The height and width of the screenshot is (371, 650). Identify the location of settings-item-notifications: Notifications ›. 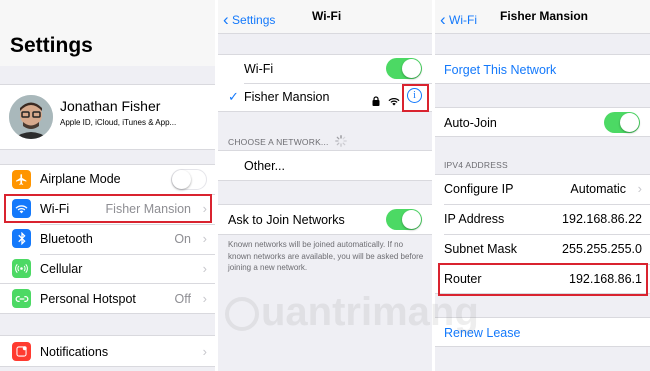
(107, 351).